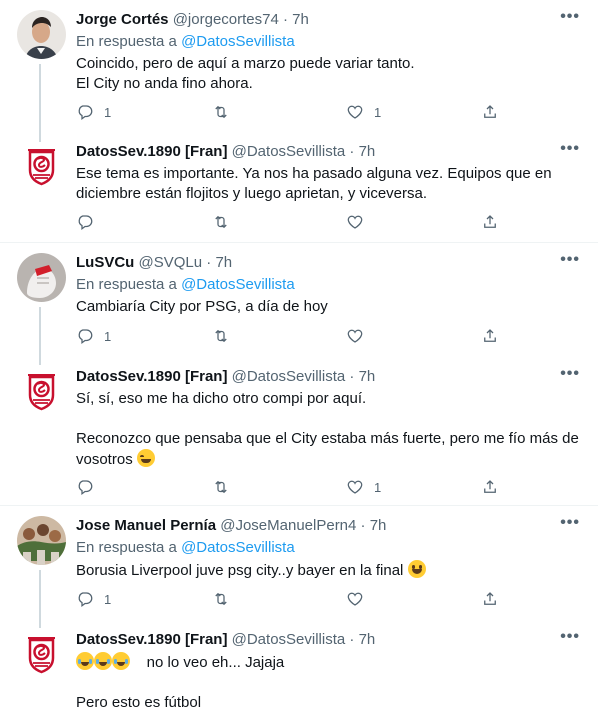 Image resolution: width=598 pixels, height=715 pixels. What do you see at coordinates (416, 569) in the screenshot?
I see `smiley-emoji-icon` at bounding box center [416, 569].